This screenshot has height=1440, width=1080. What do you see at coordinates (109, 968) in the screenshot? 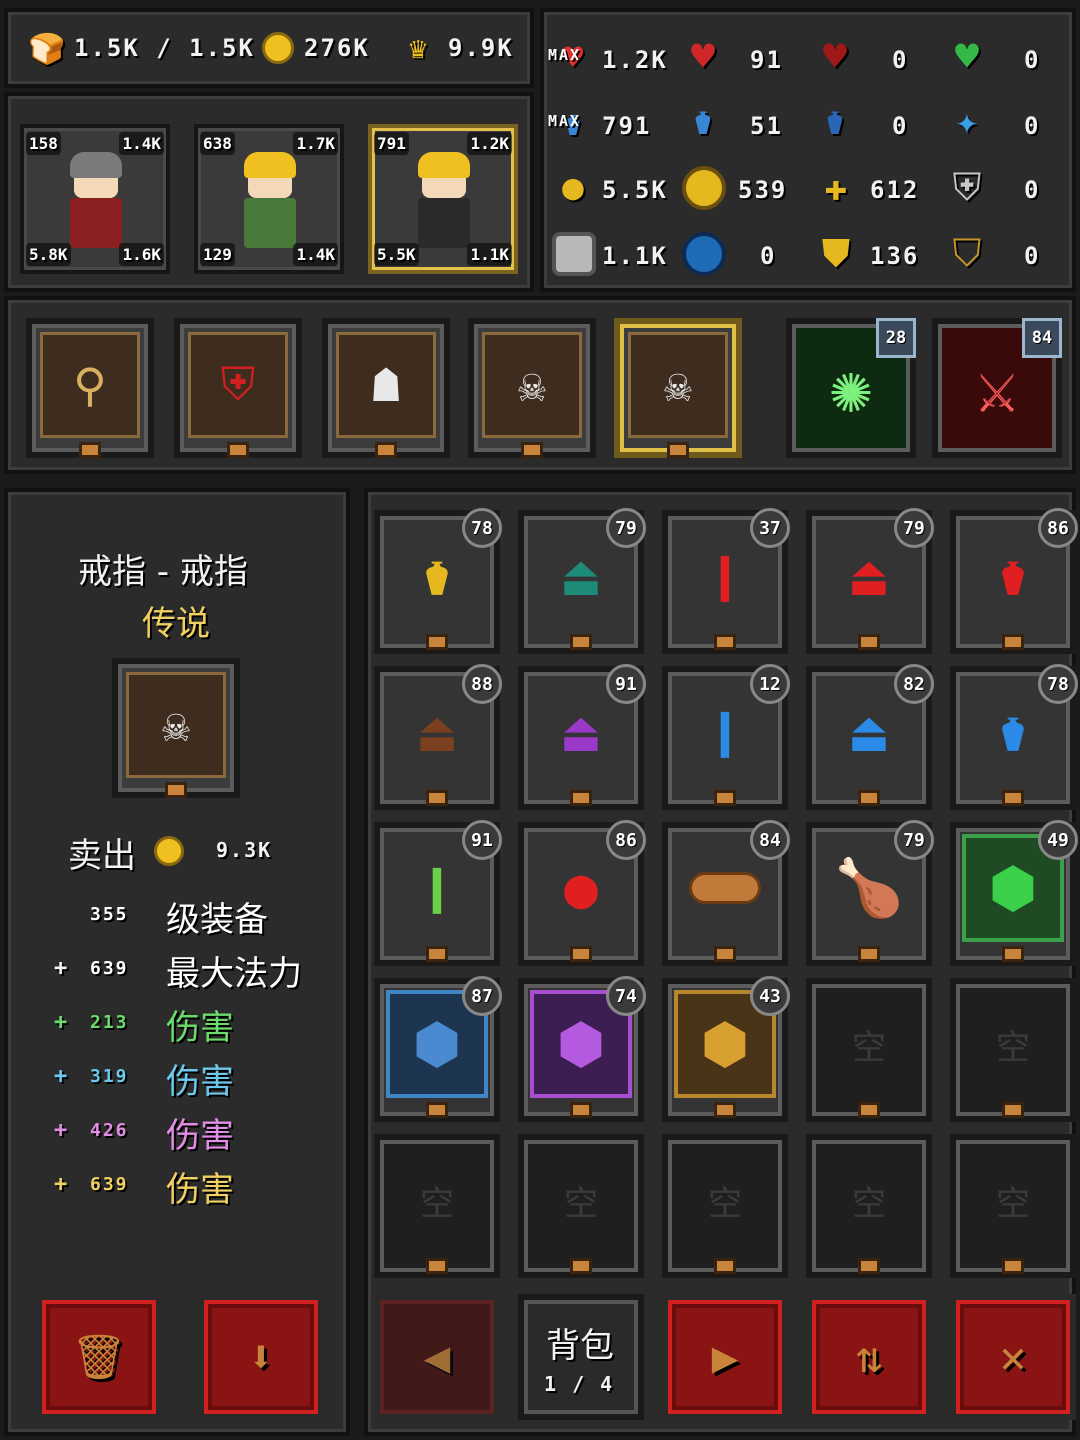
I see `stat-value: 639` at bounding box center [109, 968].